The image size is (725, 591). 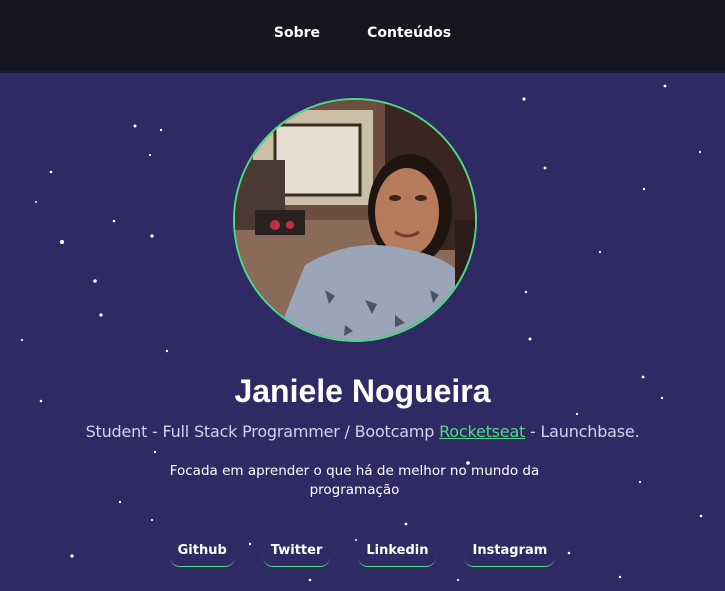 I want to click on twitter-link: Twitter, so click(x=296, y=555).